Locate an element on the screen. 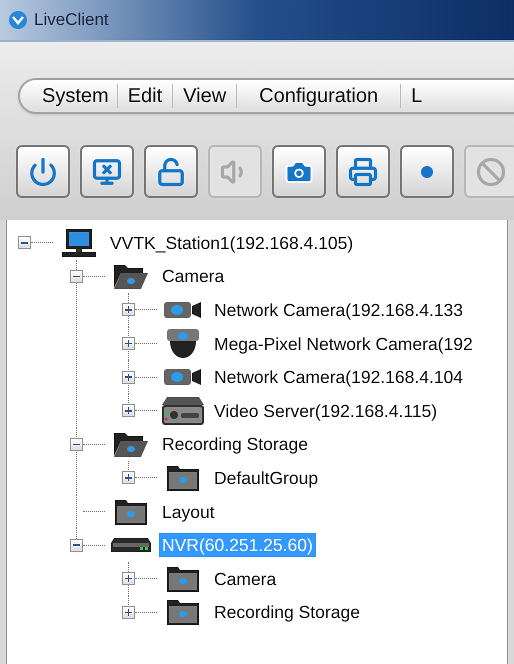 The image size is (514, 664). menu-item: L is located at coordinates (416, 96).